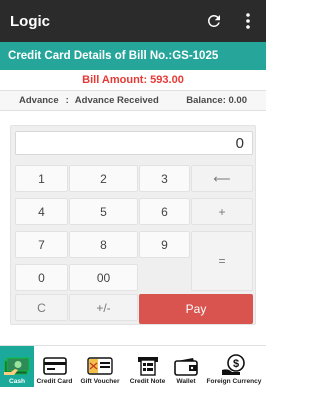  I want to click on key-0: 0, so click(41, 277).